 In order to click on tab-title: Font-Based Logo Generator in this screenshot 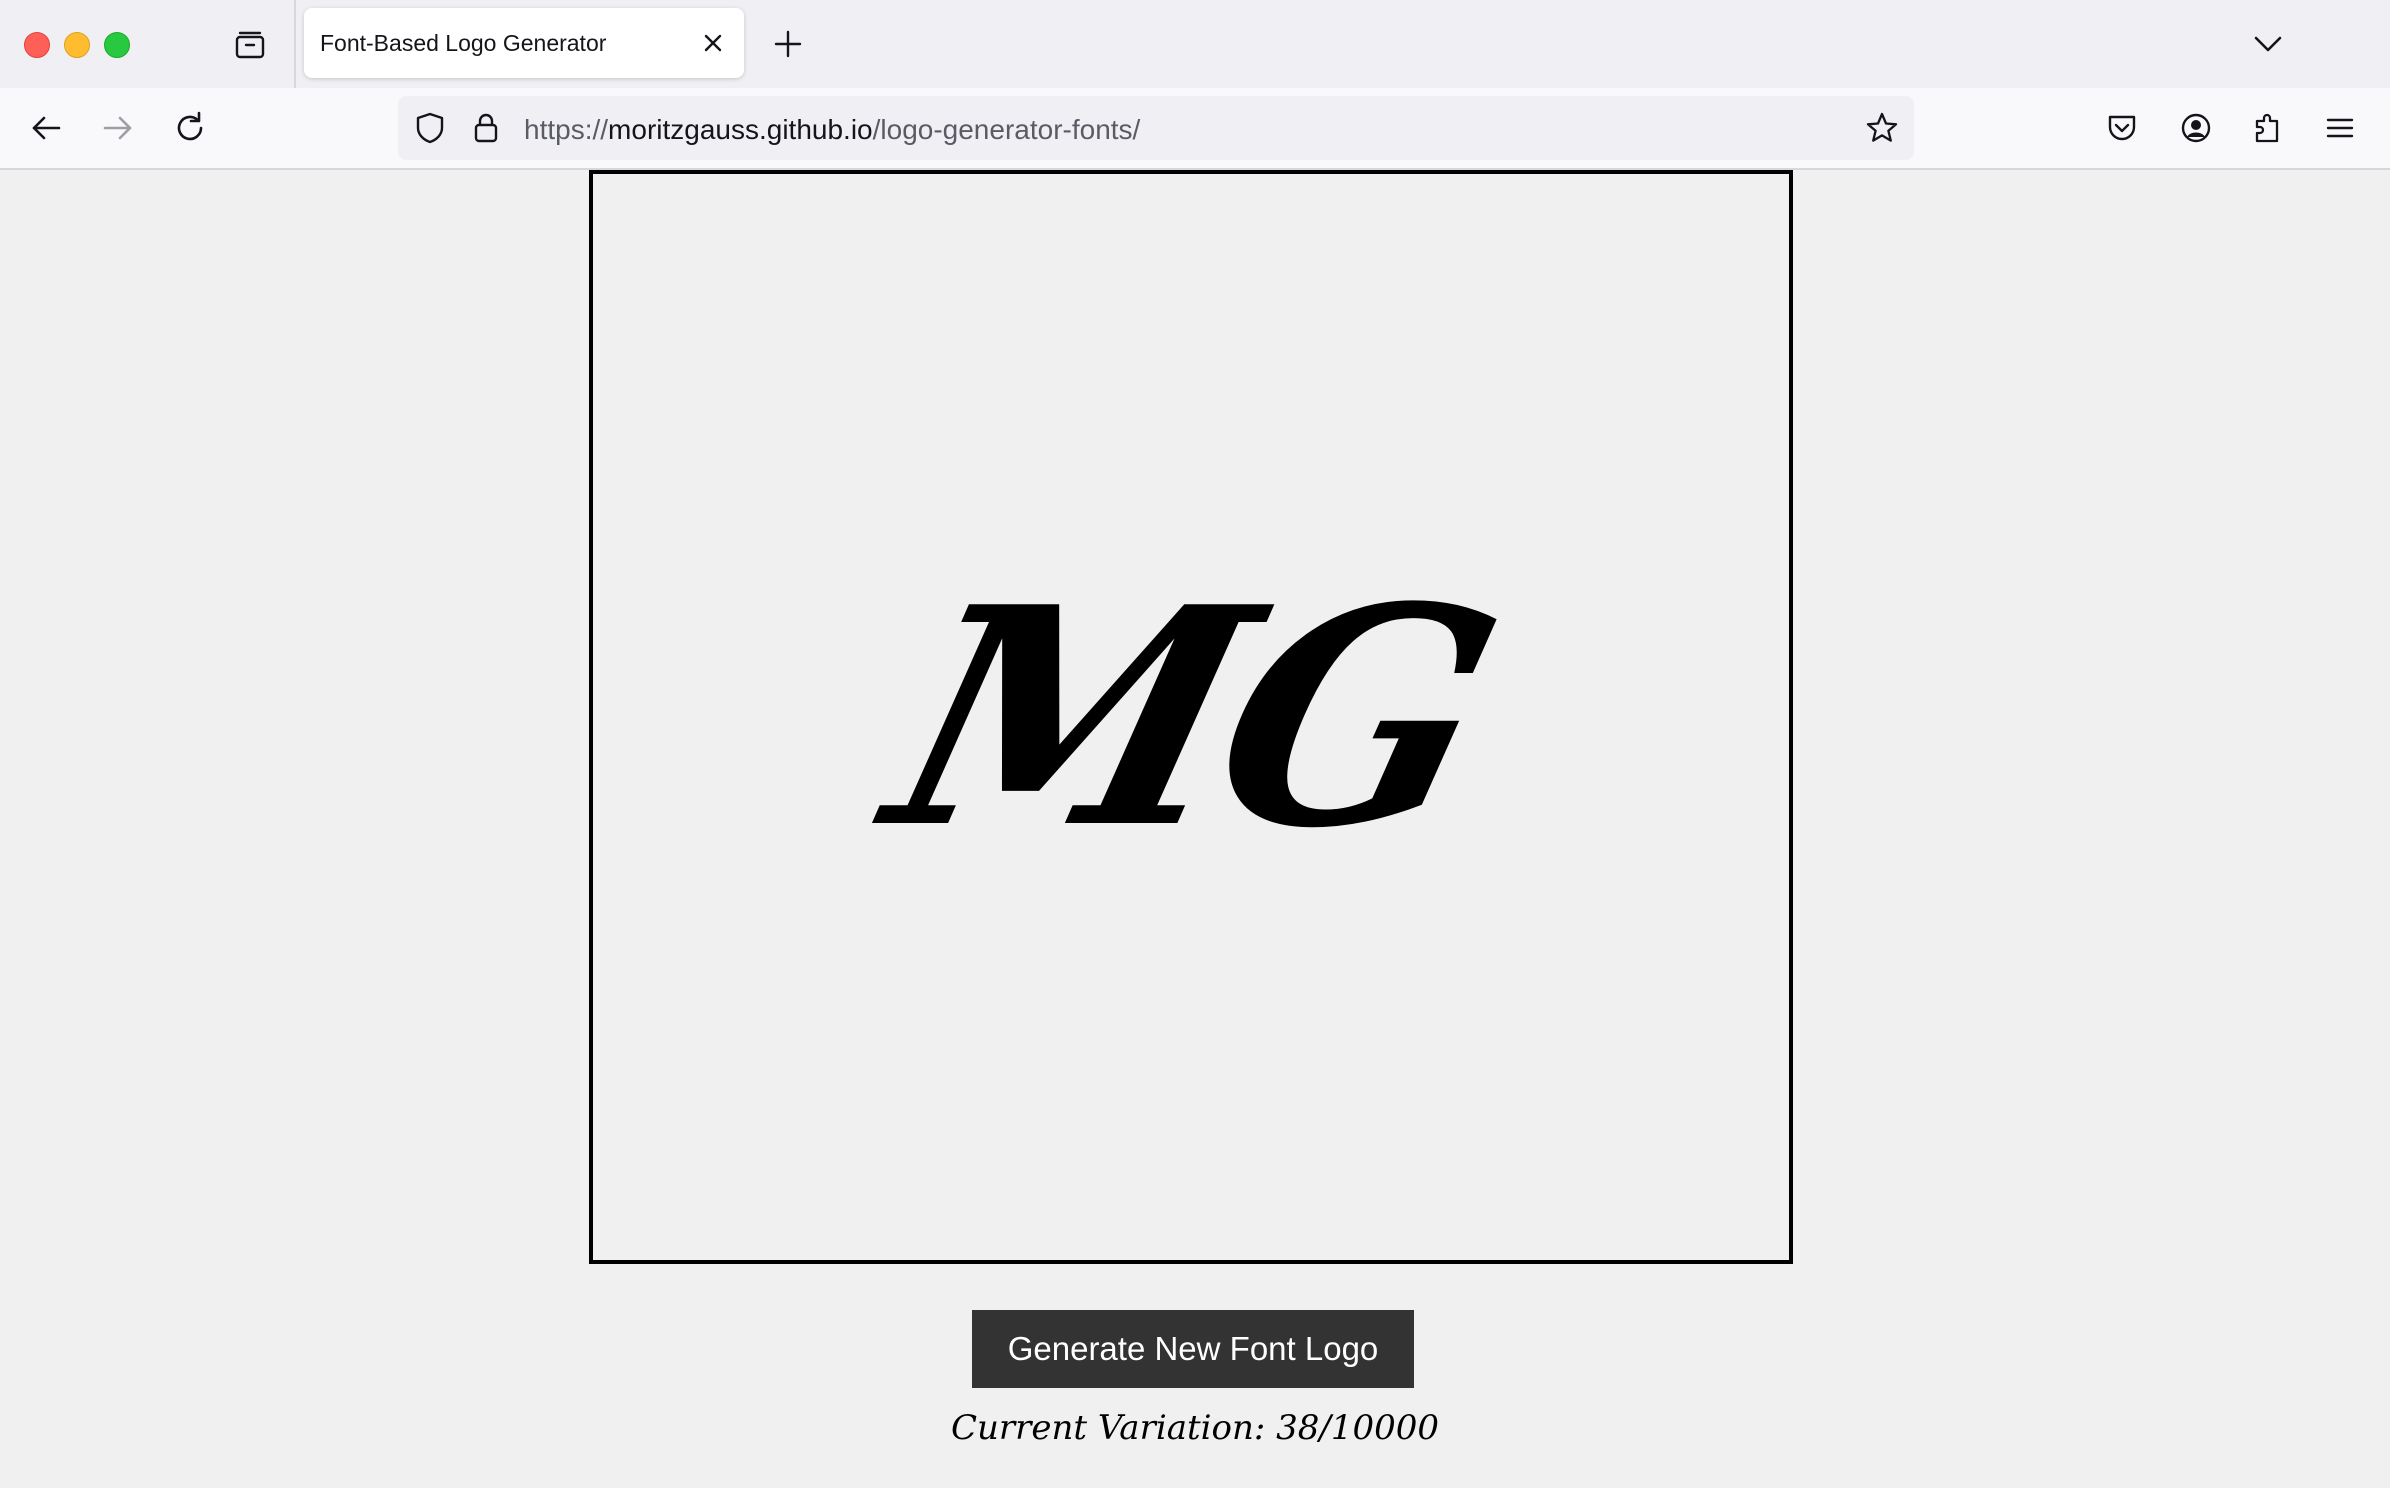, I will do `click(463, 43)`.